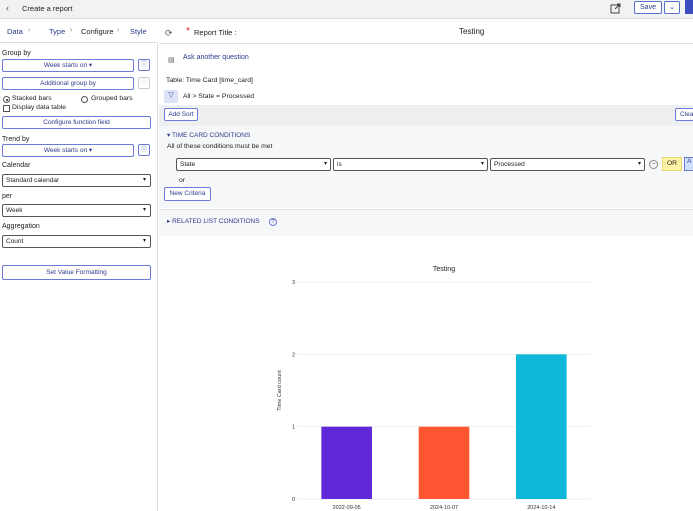 The height and width of the screenshot is (511, 693). Describe the element at coordinates (253, 164) in the screenshot. I see `condition-field-select: State ▾` at that location.